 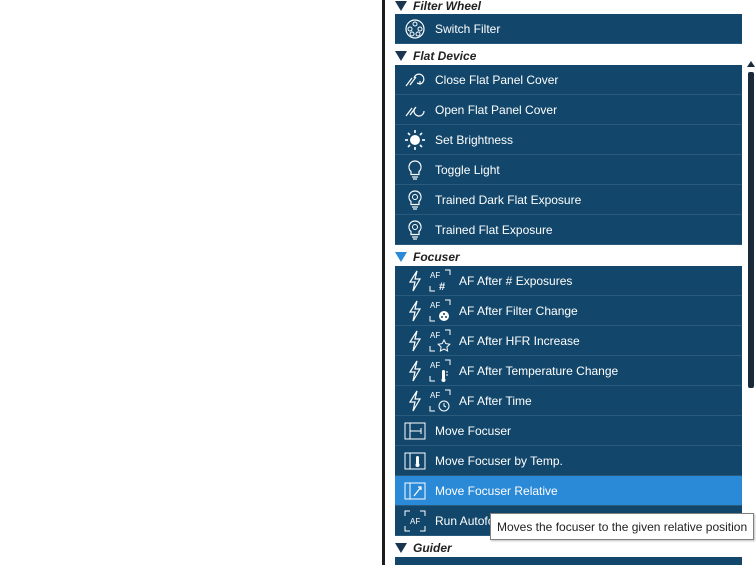 I want to click on instruction-move-focuser-relative: Move Focuser Relative, so click(x=568, y=491).